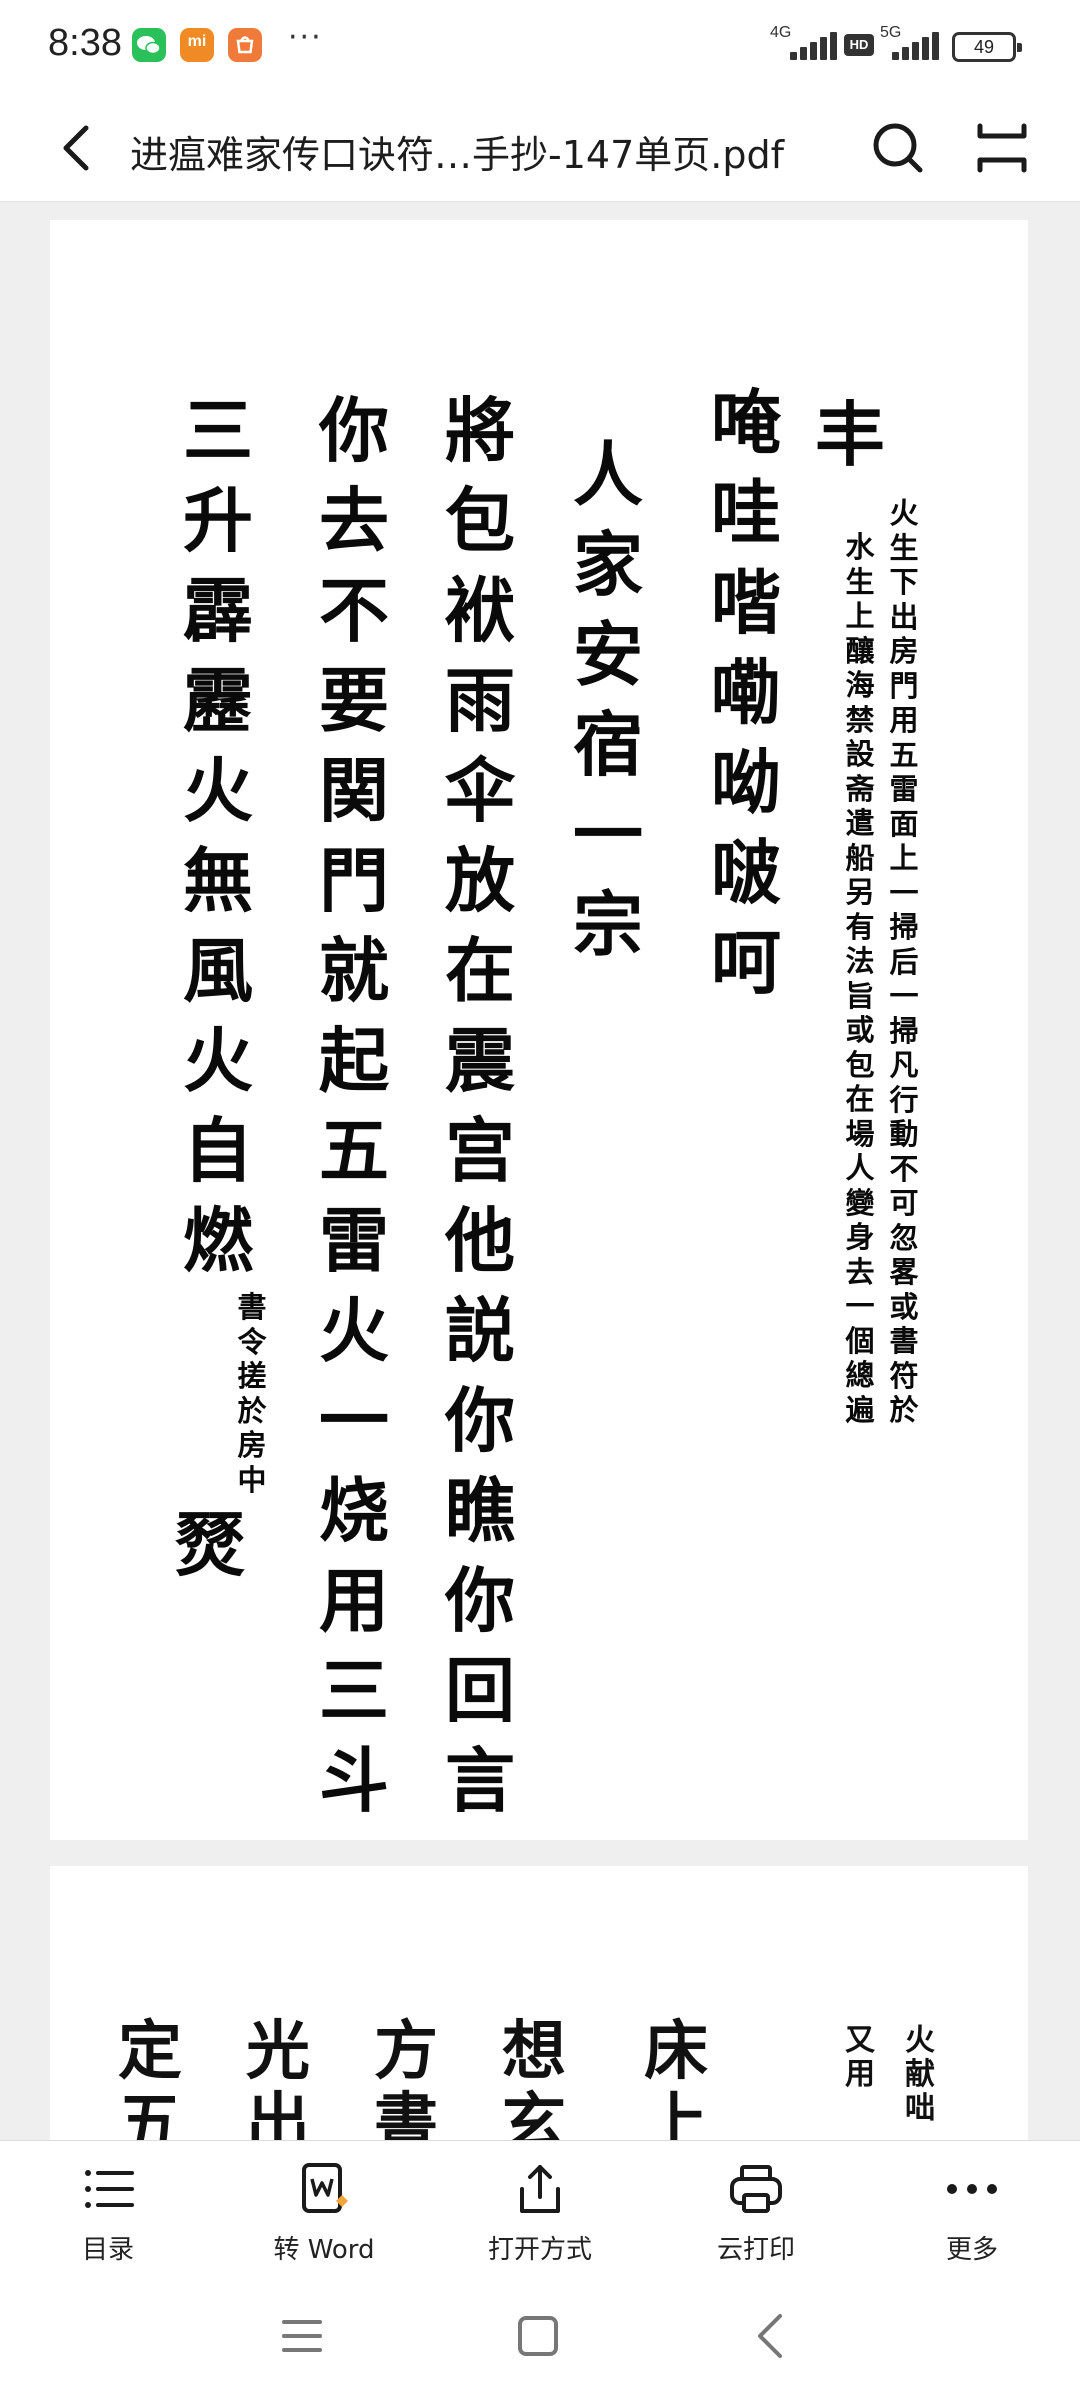  I want to click on more-notifications-icon: ···, so click(305, 37).